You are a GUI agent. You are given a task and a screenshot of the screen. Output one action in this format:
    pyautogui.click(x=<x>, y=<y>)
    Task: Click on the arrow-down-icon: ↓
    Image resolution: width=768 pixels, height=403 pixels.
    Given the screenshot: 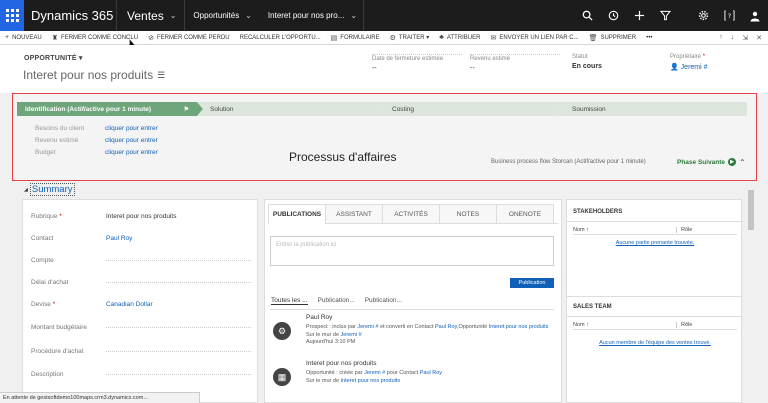 What is the action you would take?
    pyautogui.click(x=733, y=37)
    